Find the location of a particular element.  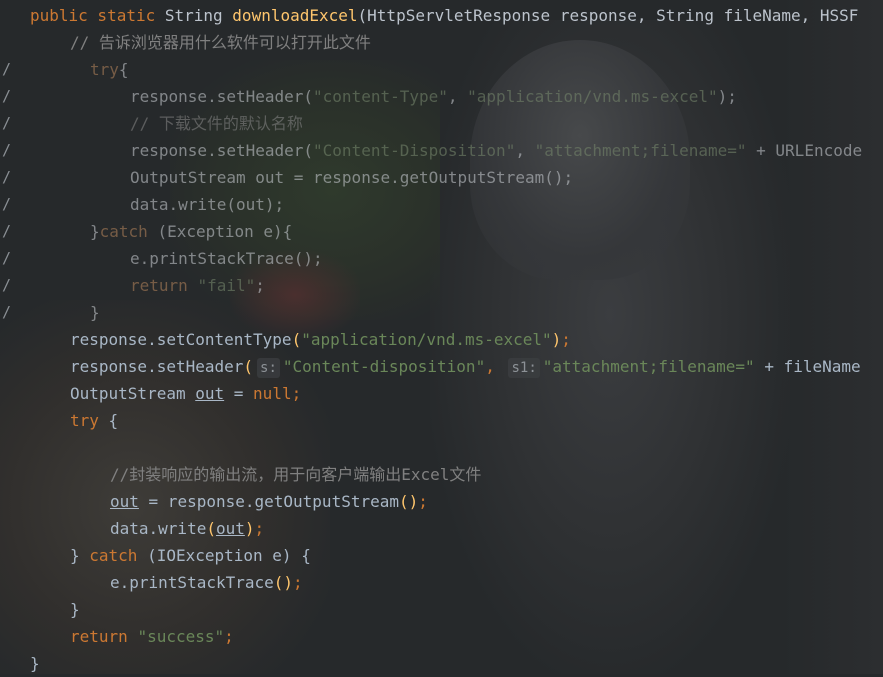

code-line: out = response.getOutputStream(); is located at coordinates (441, 501).